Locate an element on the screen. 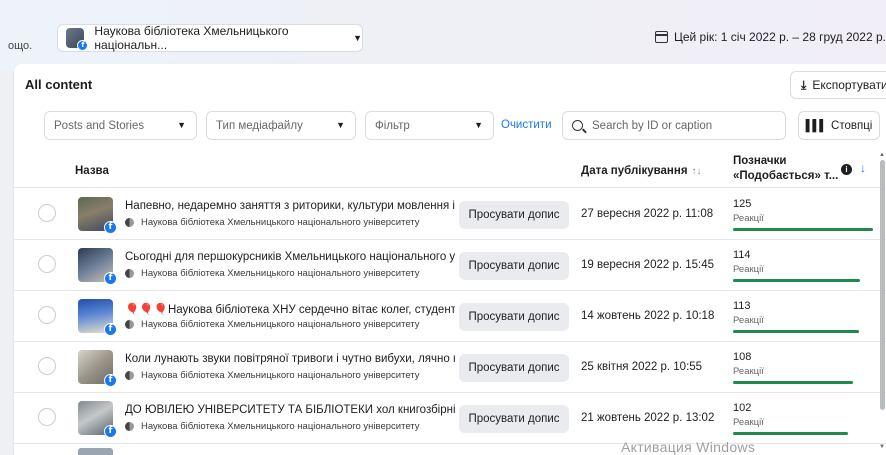  column-header-date: Дата публікування ↑↓ is located at coordinates (641, 171).